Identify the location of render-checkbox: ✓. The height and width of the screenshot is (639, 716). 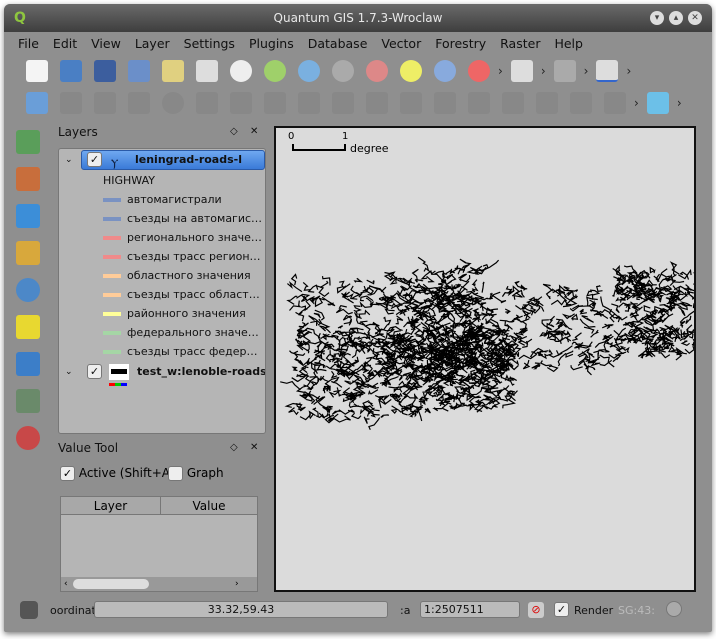
(561, 609).